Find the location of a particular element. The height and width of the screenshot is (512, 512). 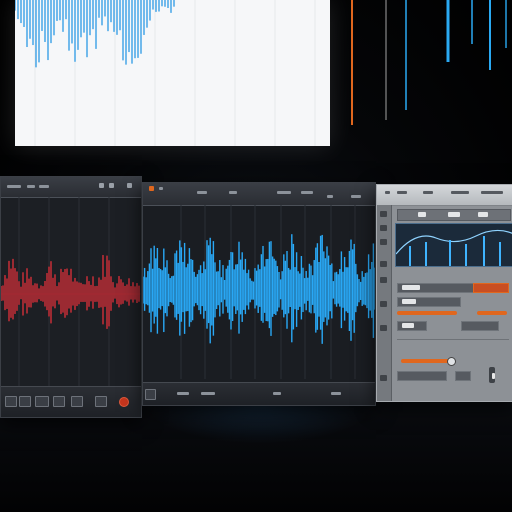

send-icon is located at coordinates (383, 304).